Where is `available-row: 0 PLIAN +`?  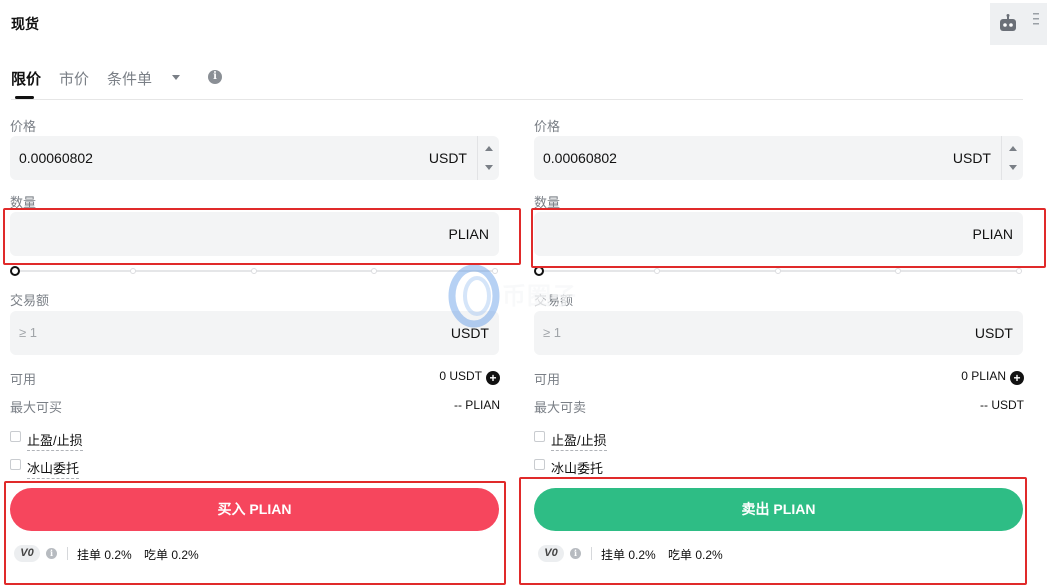 available-row: 0 PLIAN + is located at coordinates (992, 377).